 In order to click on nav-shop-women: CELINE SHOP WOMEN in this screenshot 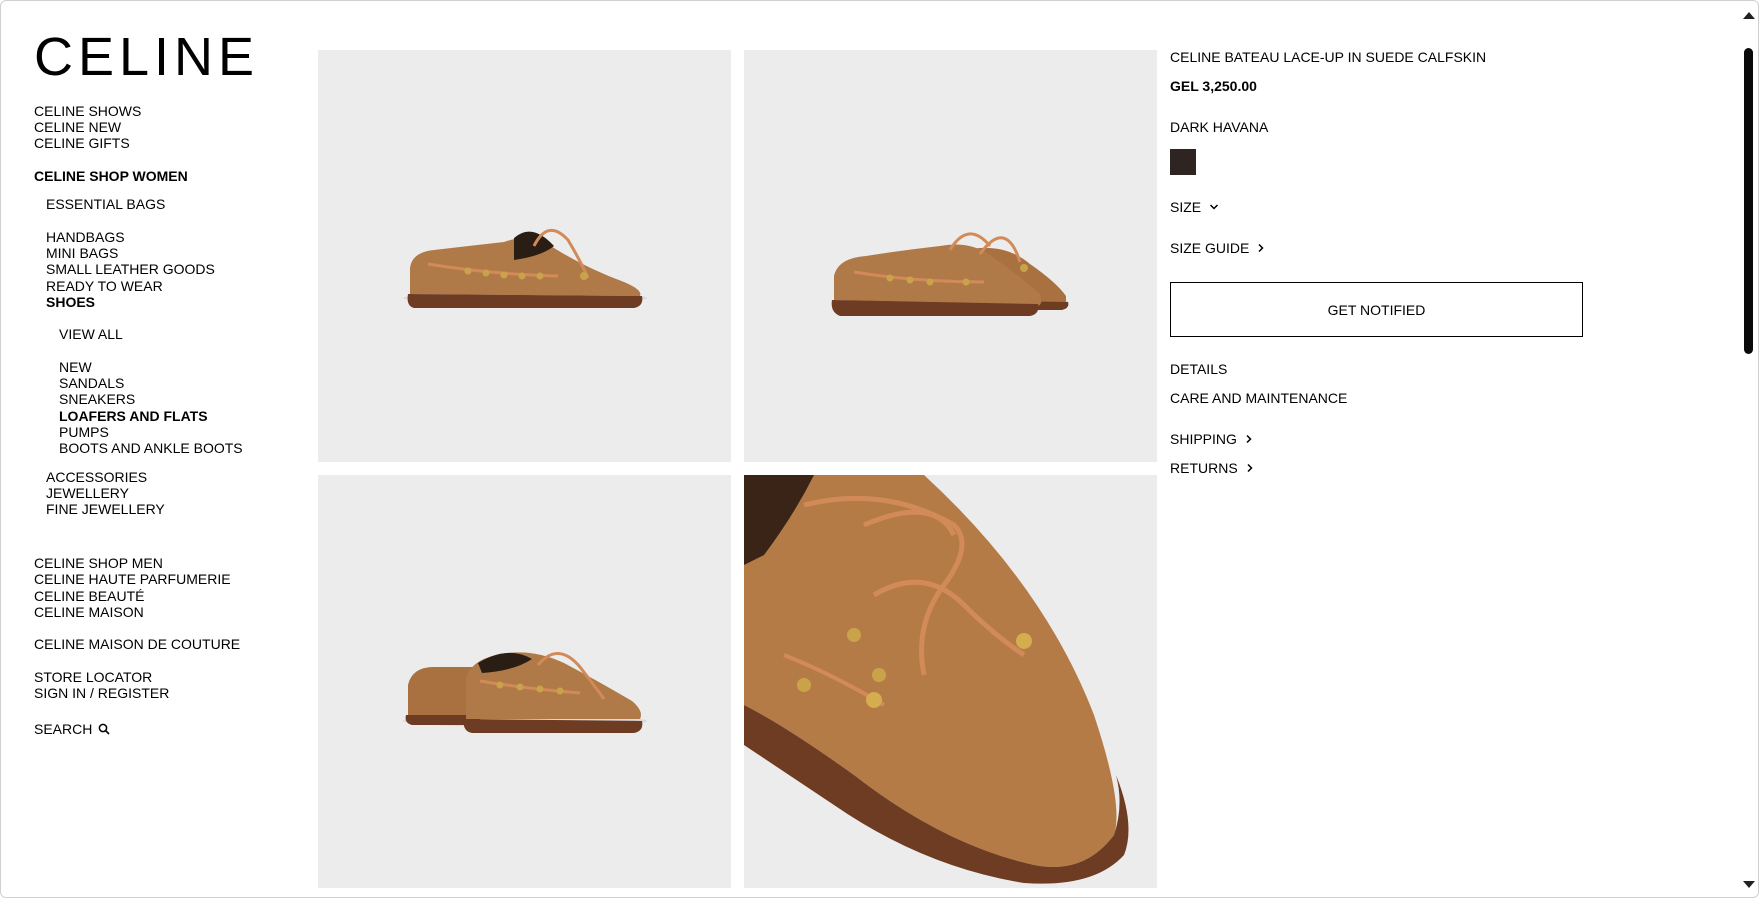, I will do `click(111, 176)`.